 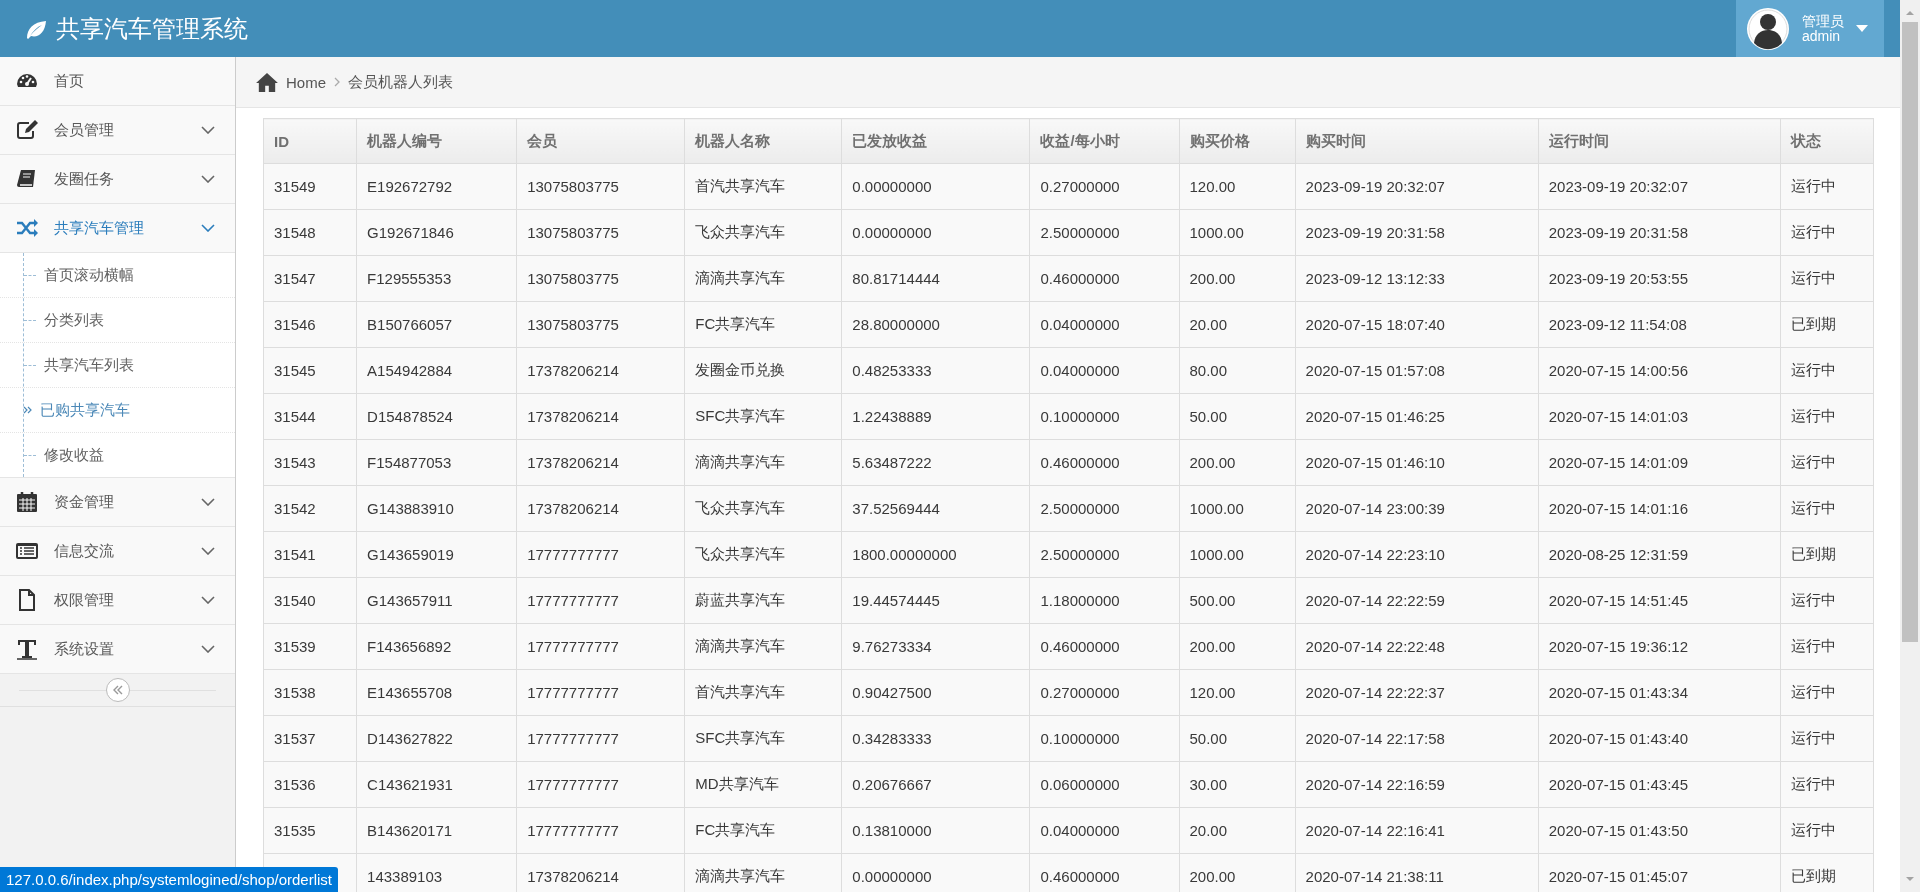 What do you see at coordinates (310, 738) in the screenshot?
I see `table-cell: 31537` at bounding box center [310, 738].